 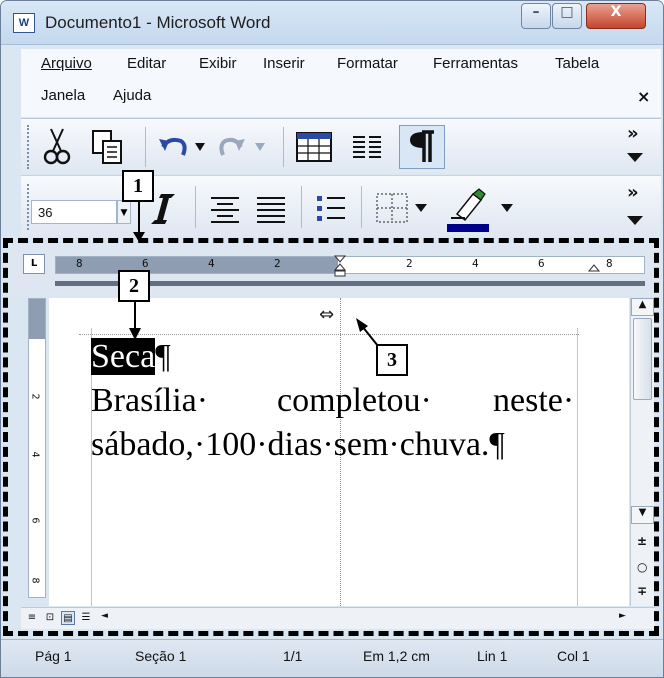 What do you see at coordinates (573, 656) in the screenshot?
I see `status-column: Col 1` at bounding box center [573, 656].